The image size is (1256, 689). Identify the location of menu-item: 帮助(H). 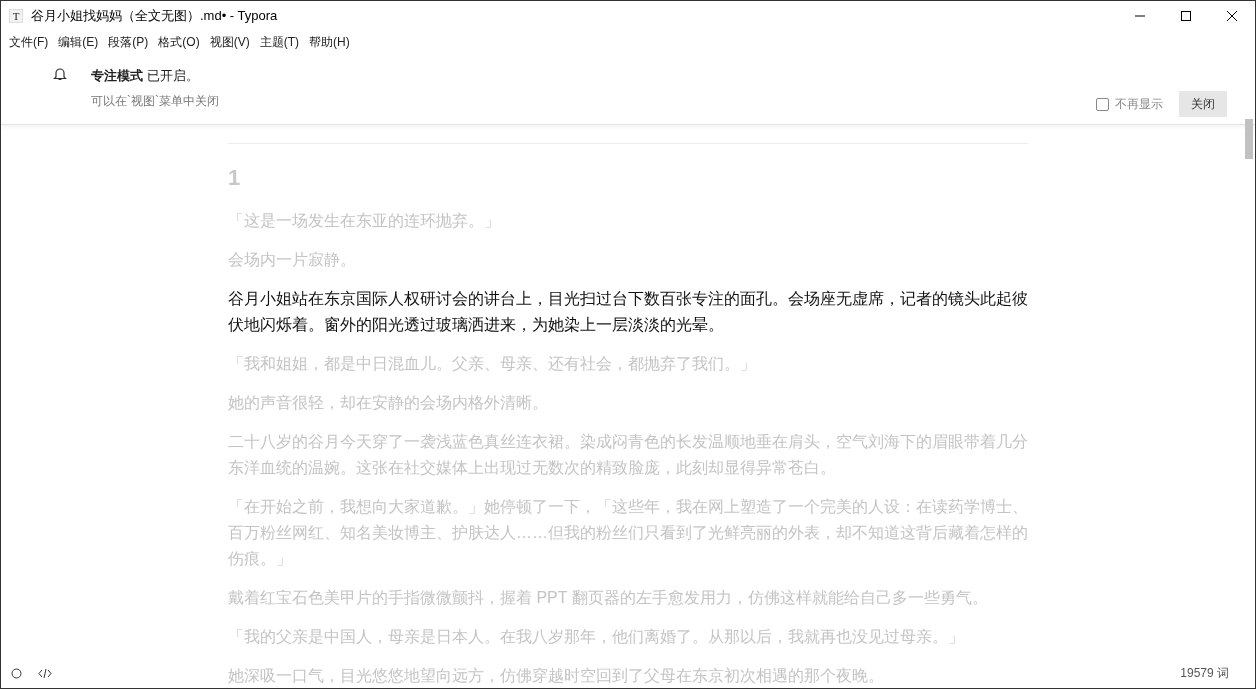
(329, 42).